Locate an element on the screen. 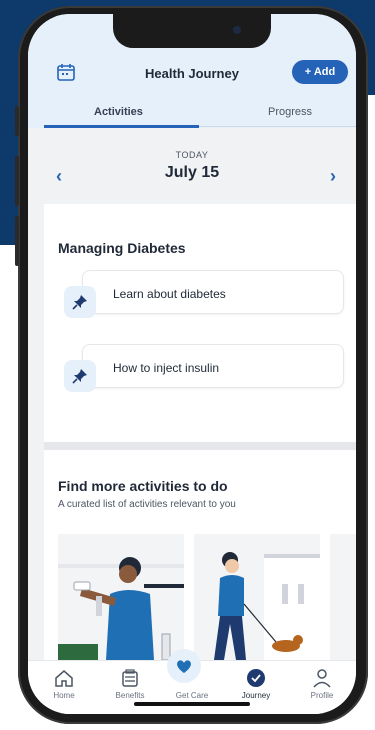  person-drinking-illustration is located at coordinates (121, 597).